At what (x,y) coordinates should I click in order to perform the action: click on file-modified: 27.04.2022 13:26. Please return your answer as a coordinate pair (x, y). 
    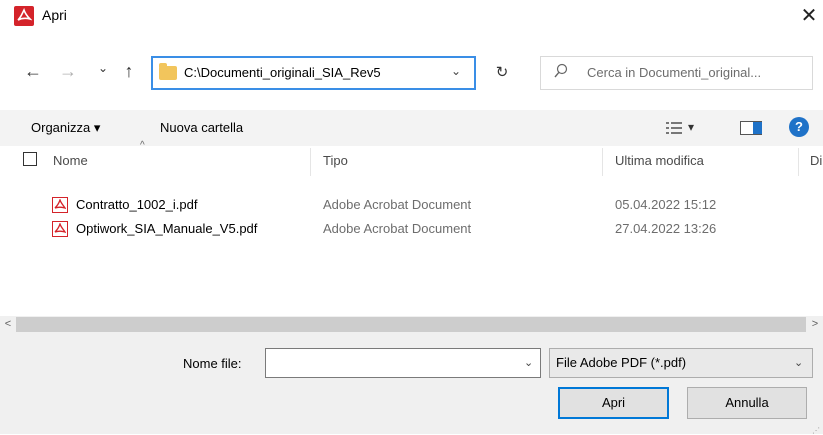
    Looking at the image, I should click on (666, 228).